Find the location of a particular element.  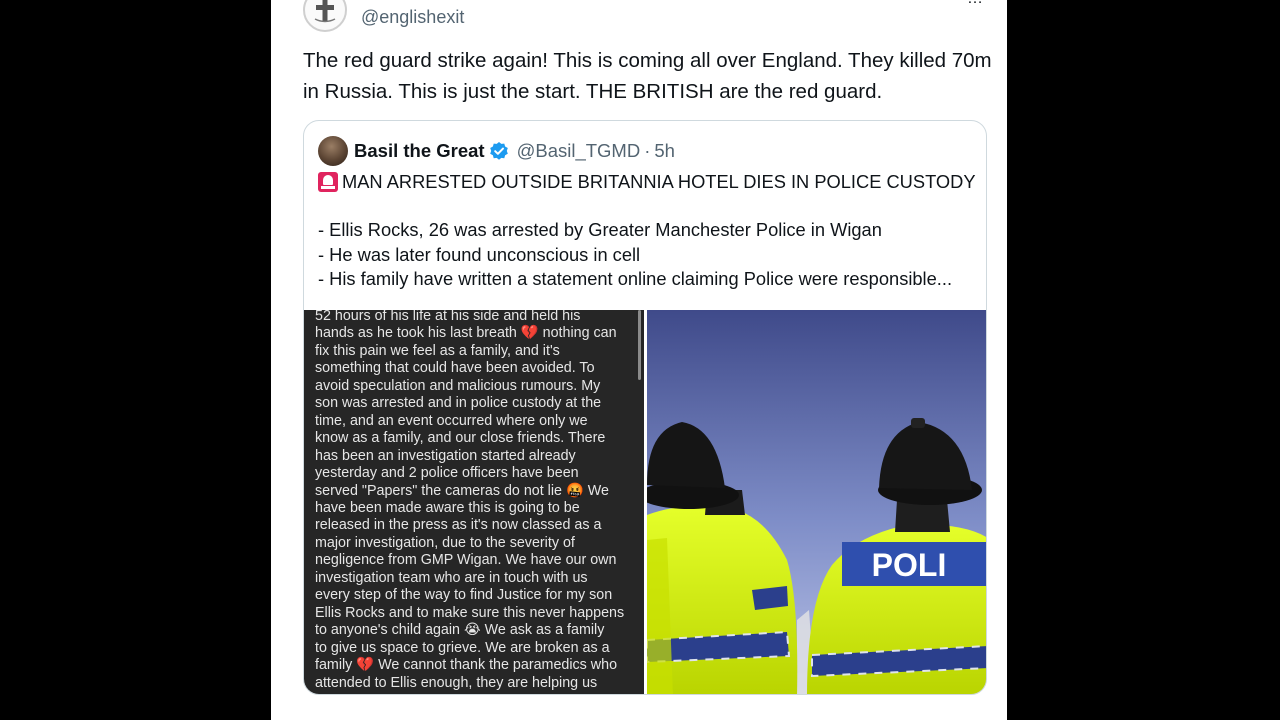

author-handle: @englishexit is located at coordinates (412, 17).